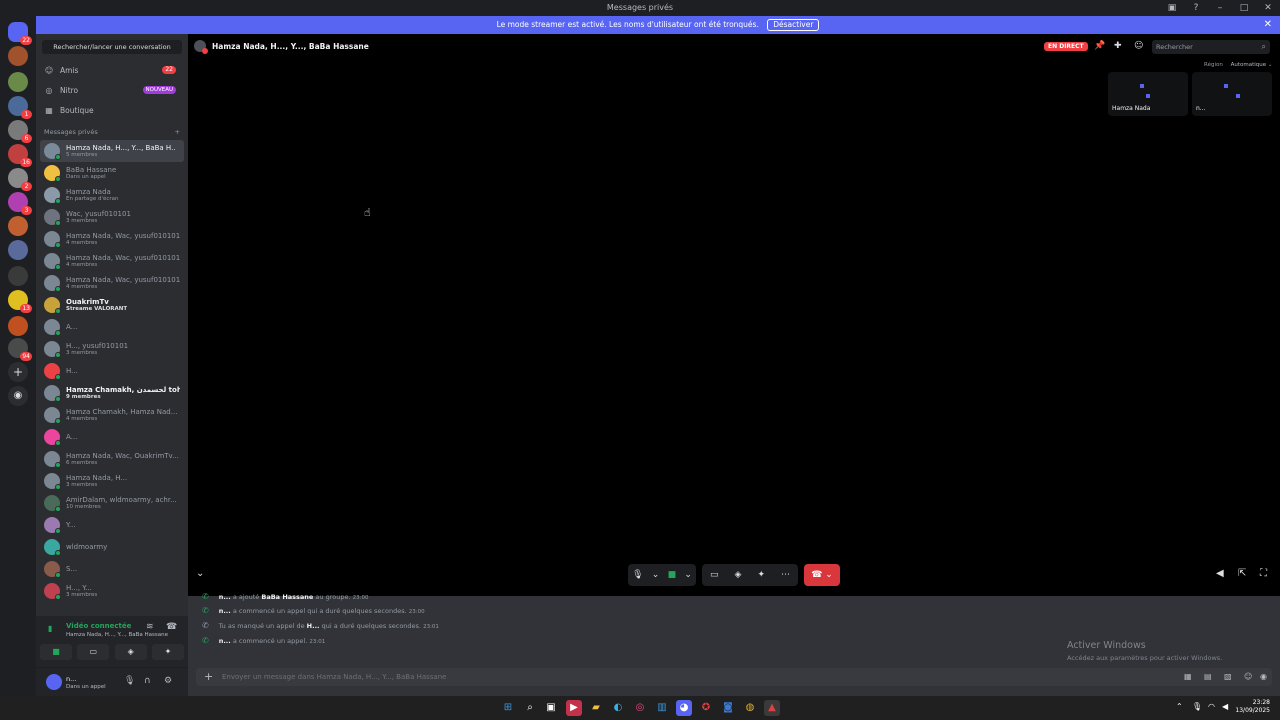  Describe the element at coordinates (147, 681) in the screenshot. I see `headset-icon: ∩` at that location.